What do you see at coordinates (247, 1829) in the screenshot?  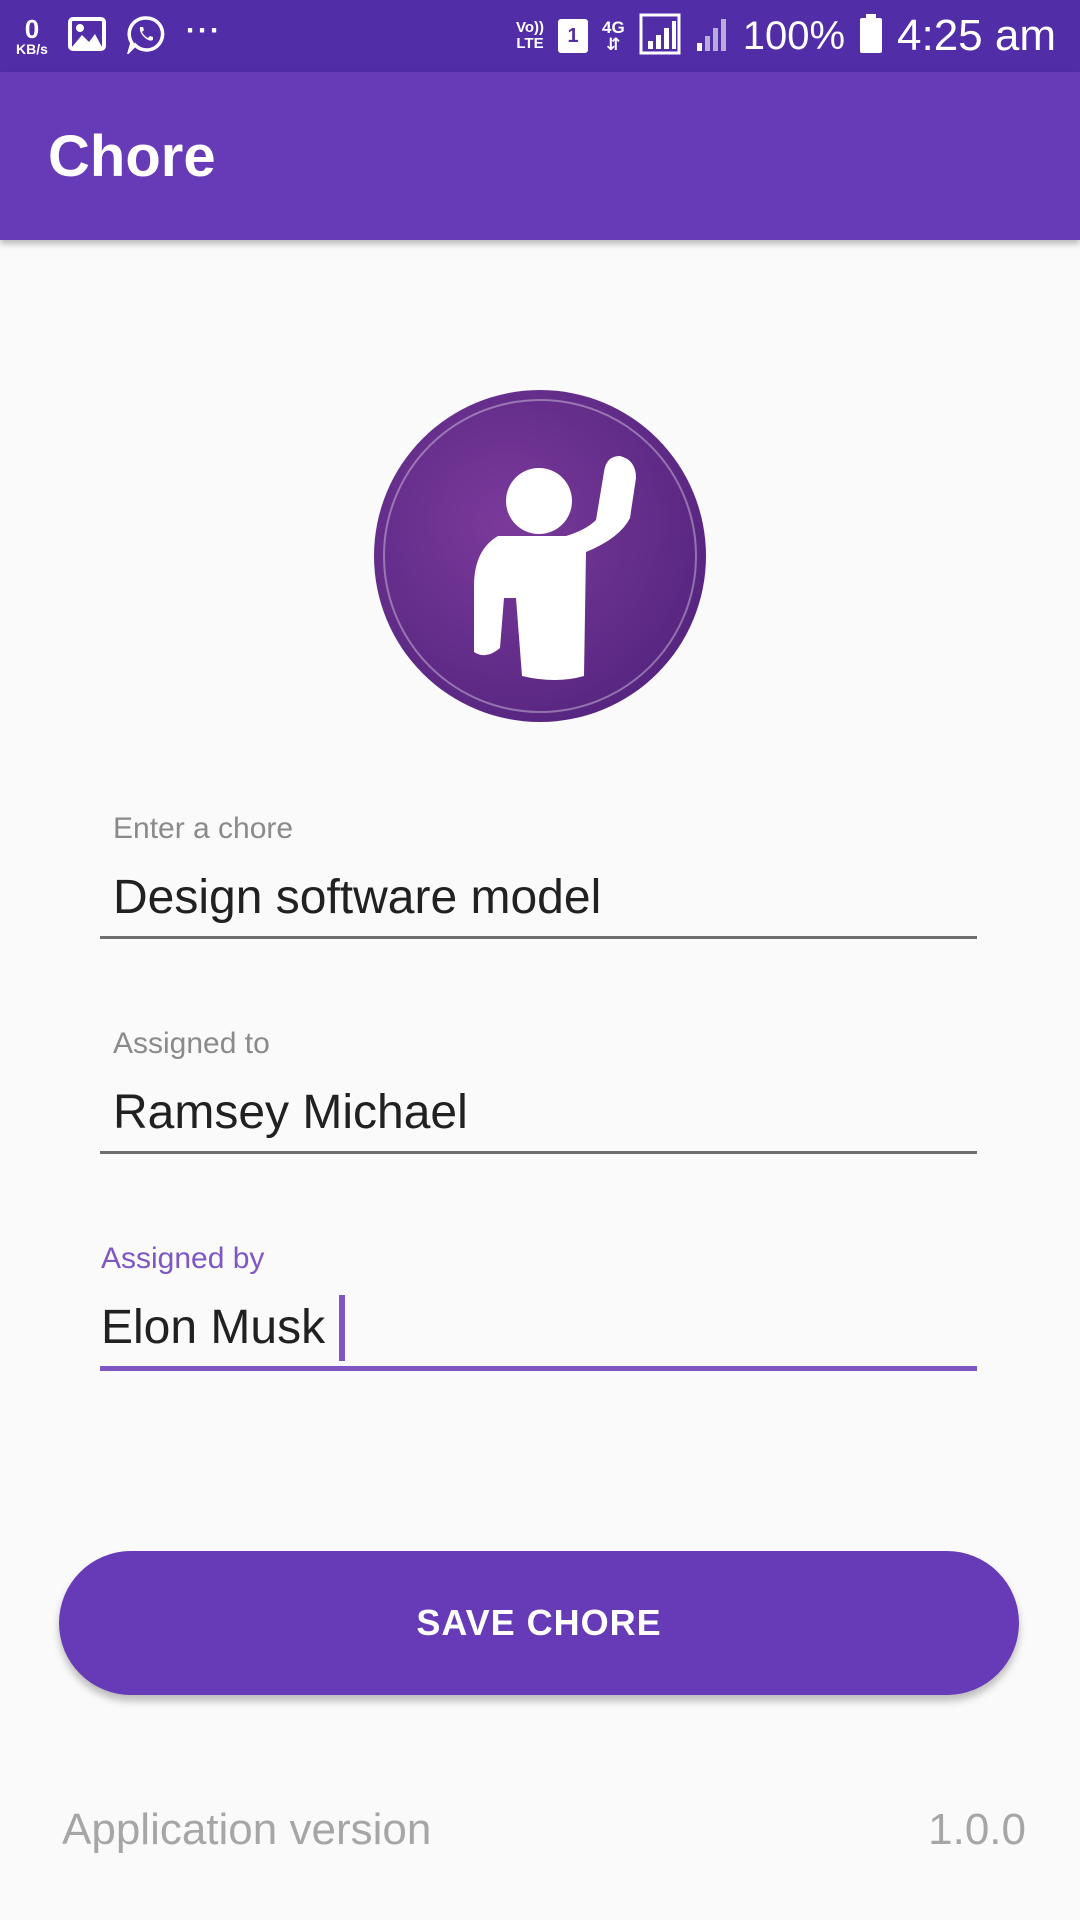 I see `version-label: Application version` at bounding box center [247, 1829].